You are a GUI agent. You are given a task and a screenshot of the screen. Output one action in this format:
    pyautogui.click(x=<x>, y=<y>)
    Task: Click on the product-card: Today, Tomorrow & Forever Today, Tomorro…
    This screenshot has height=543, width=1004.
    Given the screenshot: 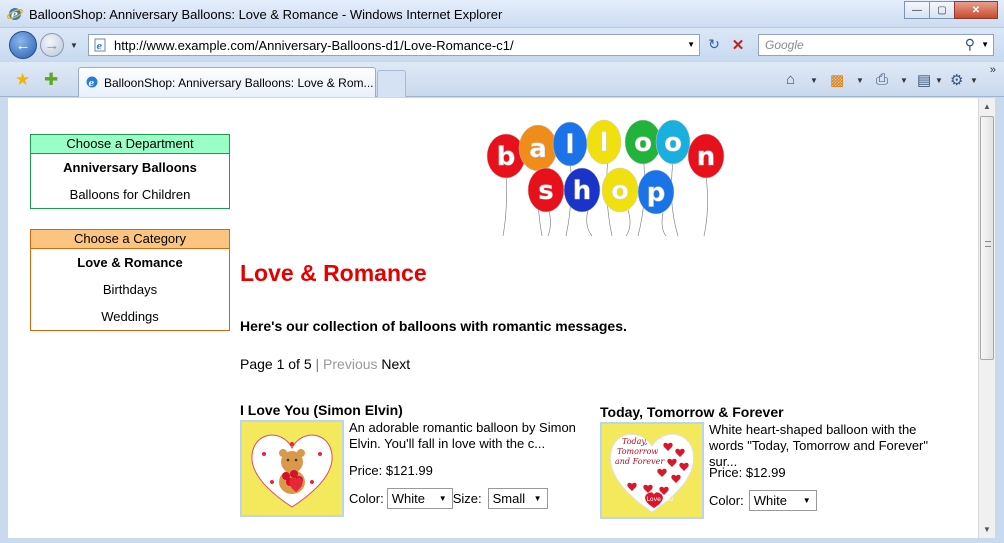 What is the action you would take?
    pyautogui.click(x=780, y=461)
    